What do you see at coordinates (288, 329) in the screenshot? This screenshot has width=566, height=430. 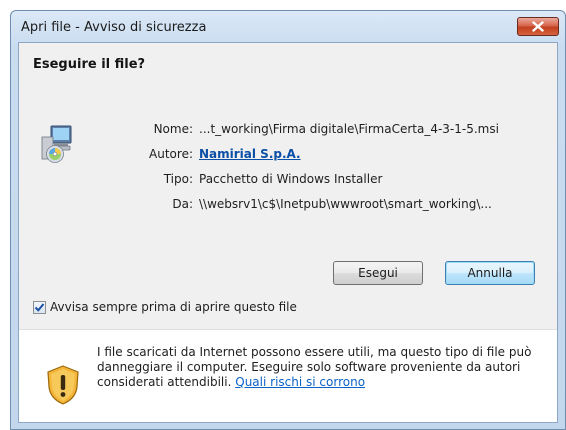 I see `divider` at bounding box center [288, 329].